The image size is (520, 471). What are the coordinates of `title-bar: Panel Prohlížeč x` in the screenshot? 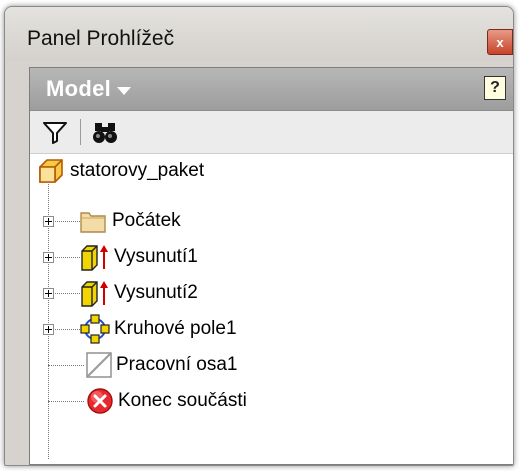 It's located at (259, 34).